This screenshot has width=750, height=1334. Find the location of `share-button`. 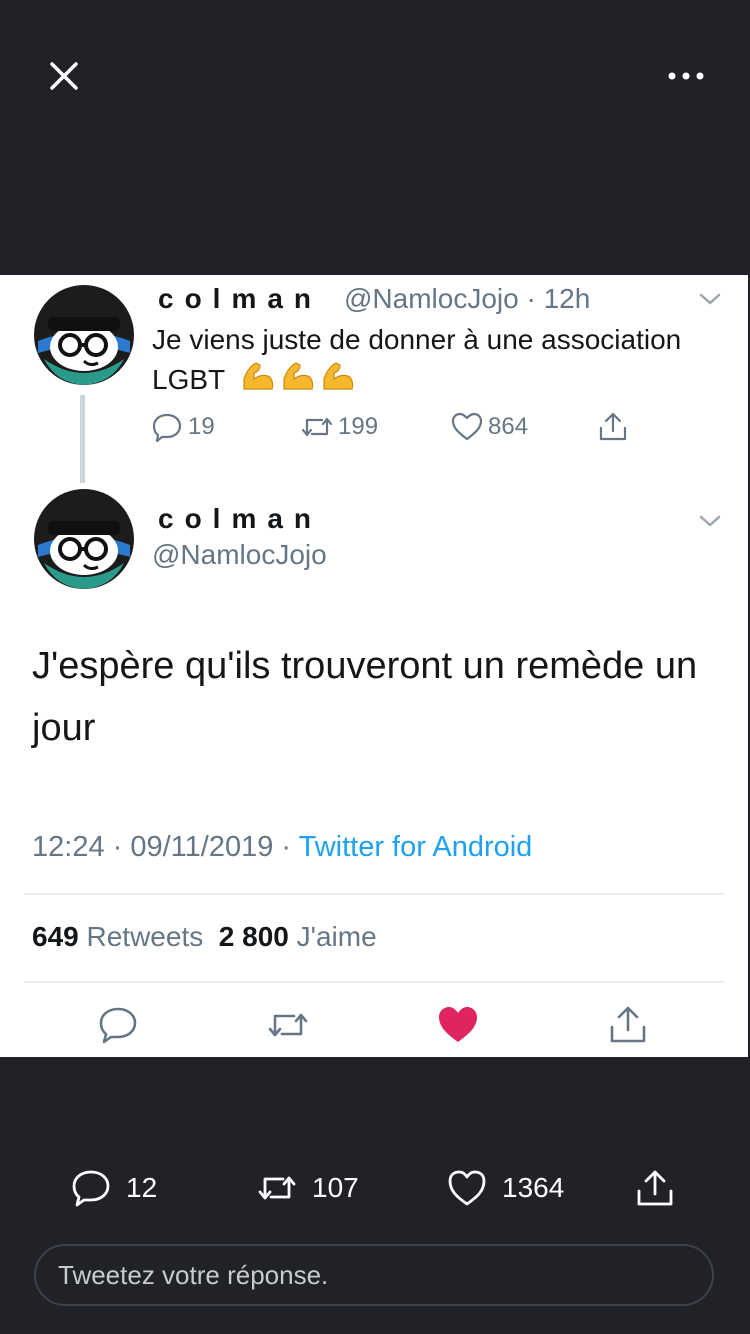

share-button is located at coordinates (662, 1188).